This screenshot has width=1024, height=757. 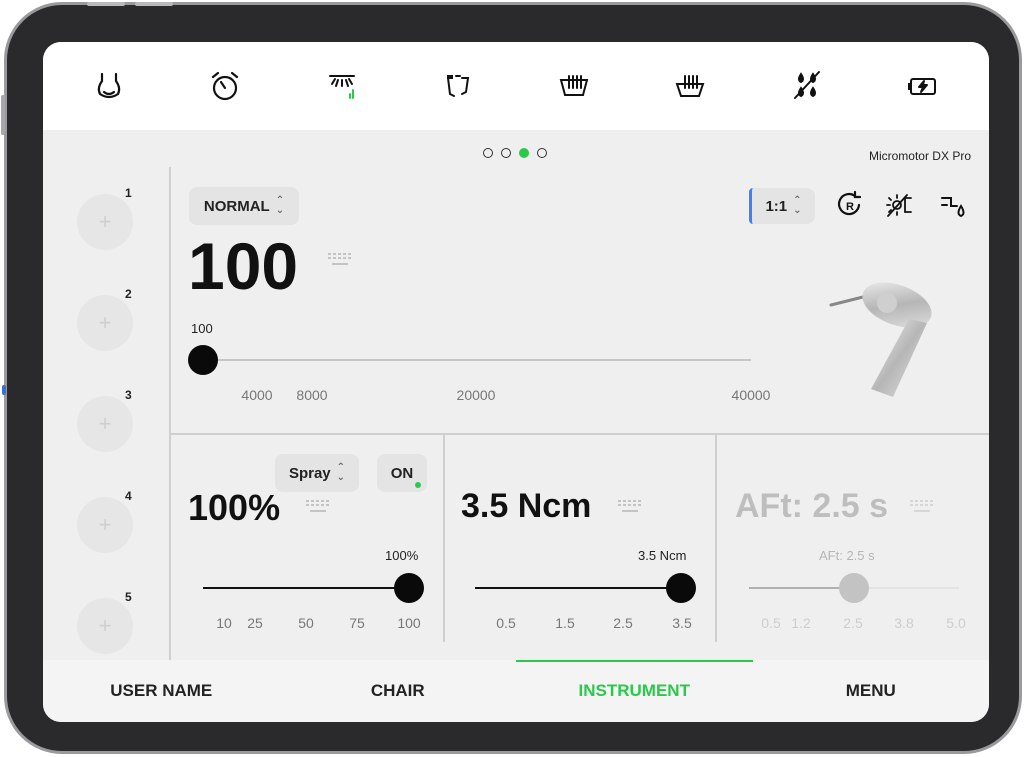 I want to click on speed-tick-label: 20000, so click(x=476, y=395).